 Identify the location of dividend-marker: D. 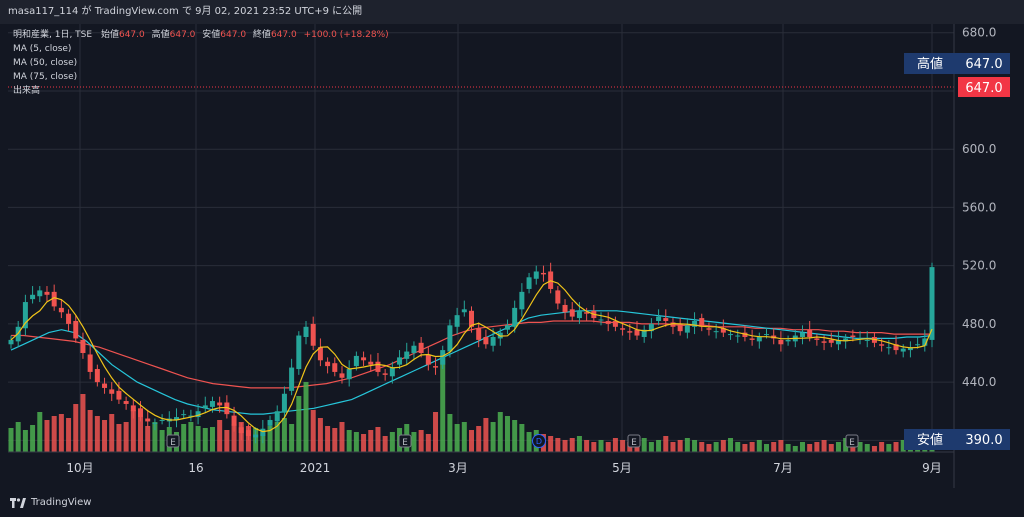
(539, 441).